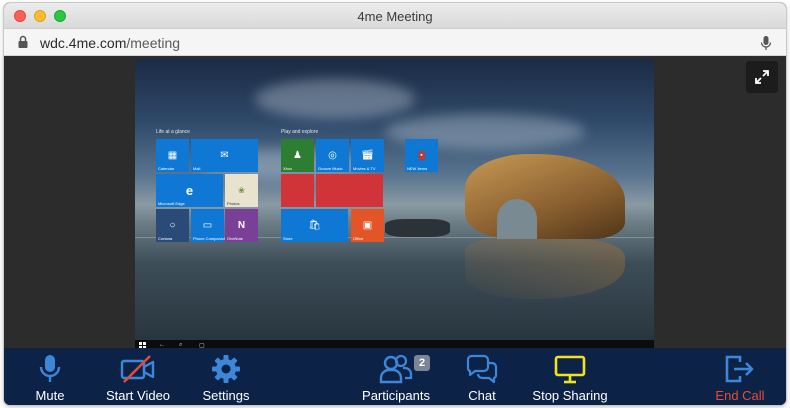 This screenshot has width=790, height=408. I want to click on edge-icon: e, so click(189, 190).